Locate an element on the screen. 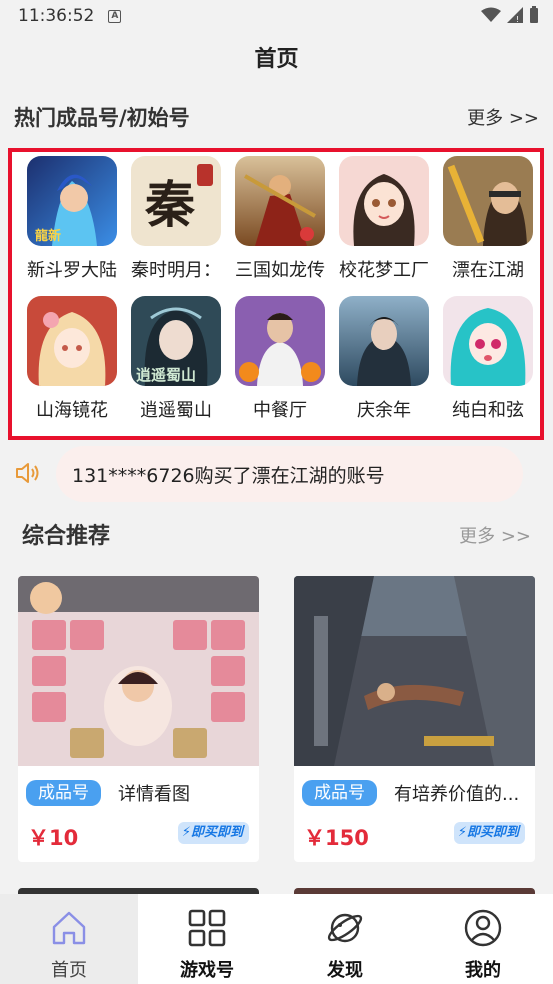  tab-label: 我的 is located at coordinates (483, 970).